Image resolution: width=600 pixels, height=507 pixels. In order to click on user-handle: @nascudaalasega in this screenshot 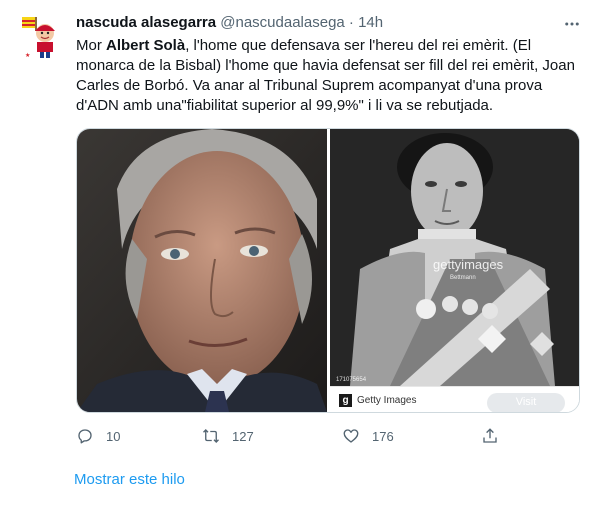, I will do `click(282, 22)`.